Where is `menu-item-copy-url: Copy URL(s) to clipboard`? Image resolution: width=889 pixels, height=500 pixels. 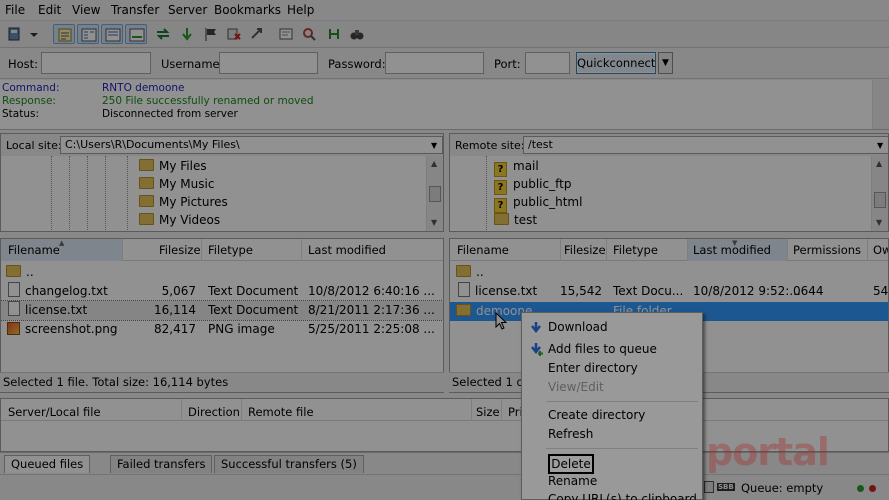 menu-item-copy-url: Copy URL(s) to clipboard is located at coordinates (622, 495).